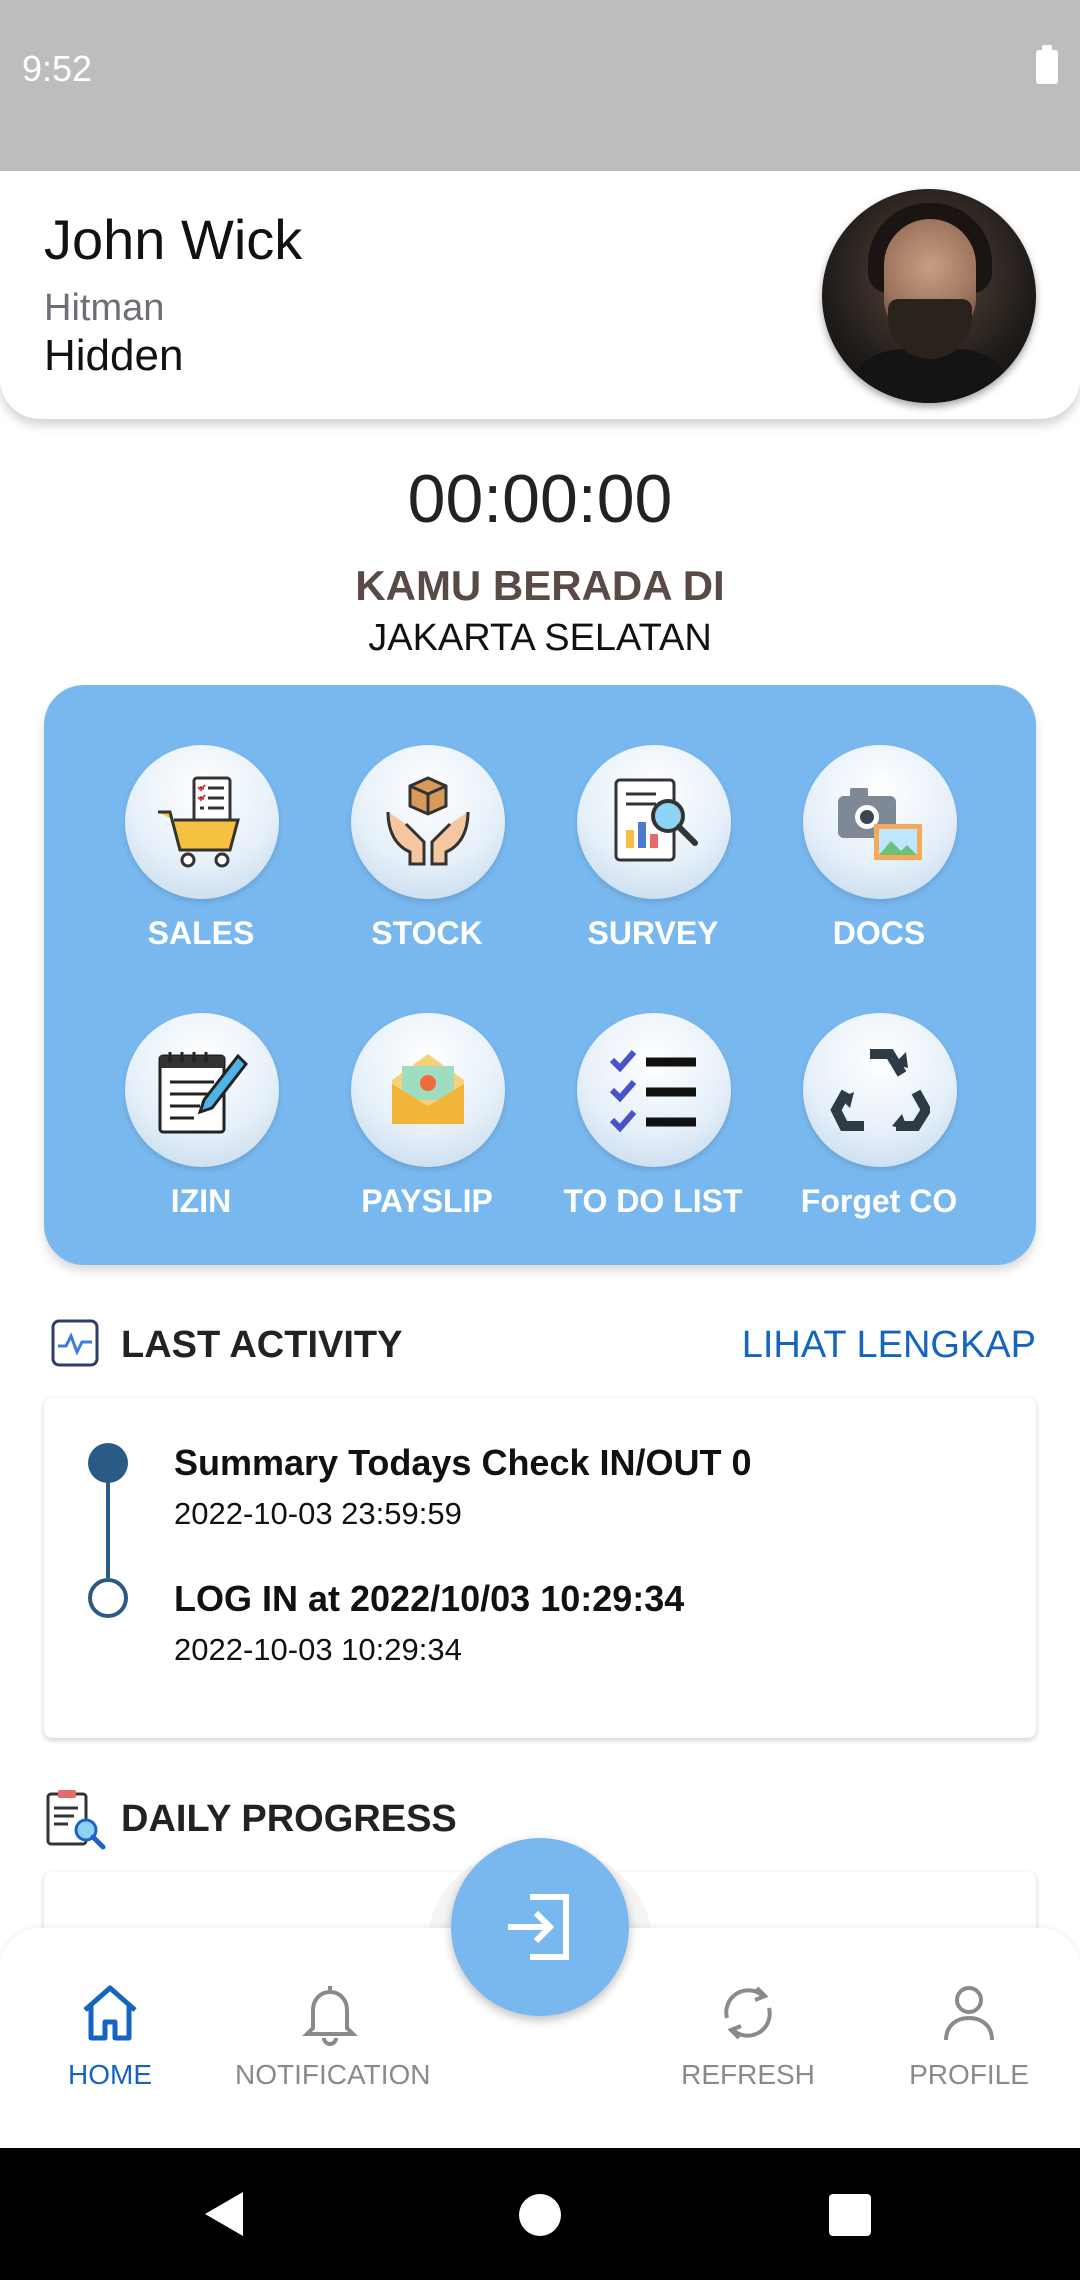  I want to click on menu-label: SALES, so click(201, 933).